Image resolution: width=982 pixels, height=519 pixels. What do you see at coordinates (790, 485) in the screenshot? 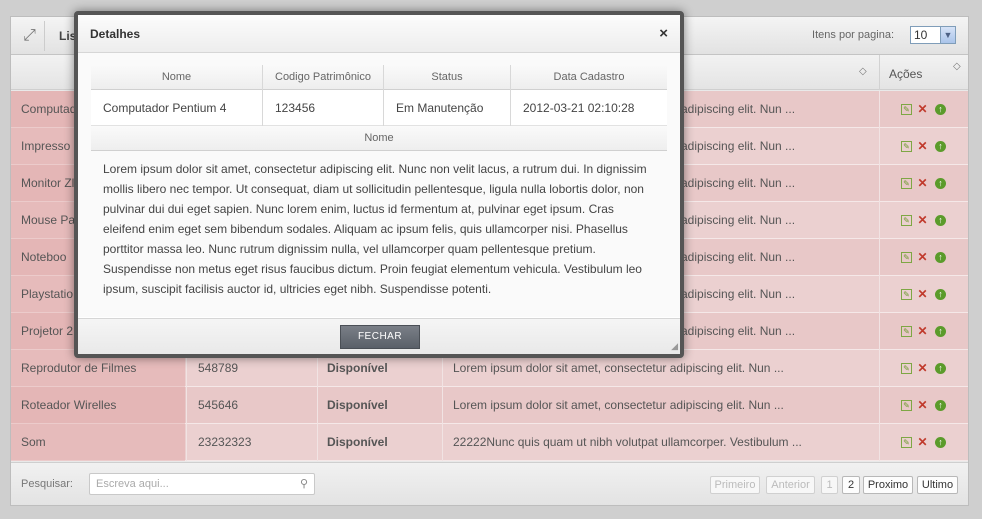
I see `prev-page-button: Anterior` at bounding box center [790, 485].